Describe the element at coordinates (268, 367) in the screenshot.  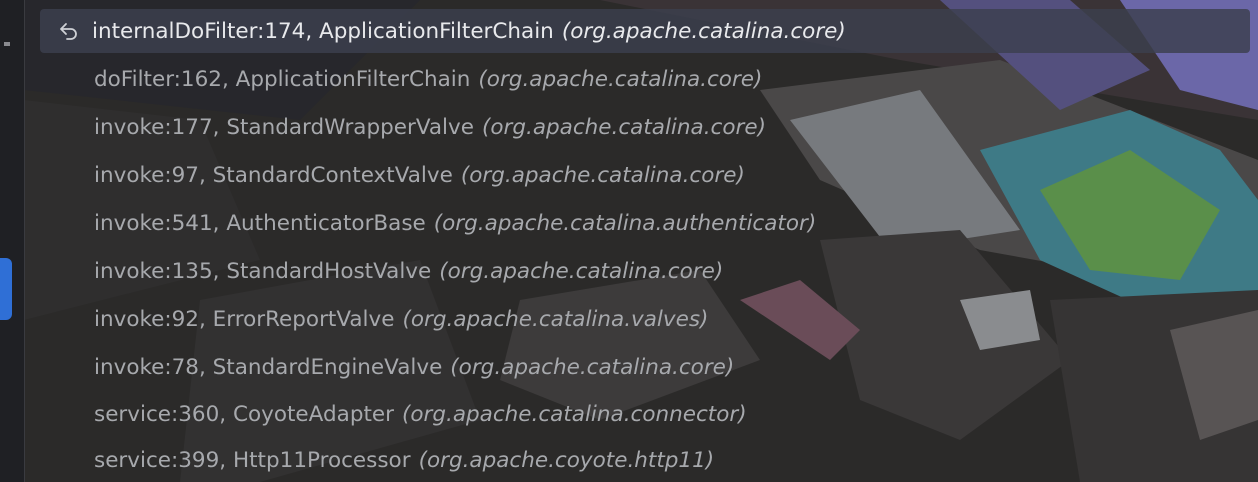
I see `frame-method: invoke:78, StandardEngineValve` at that location.